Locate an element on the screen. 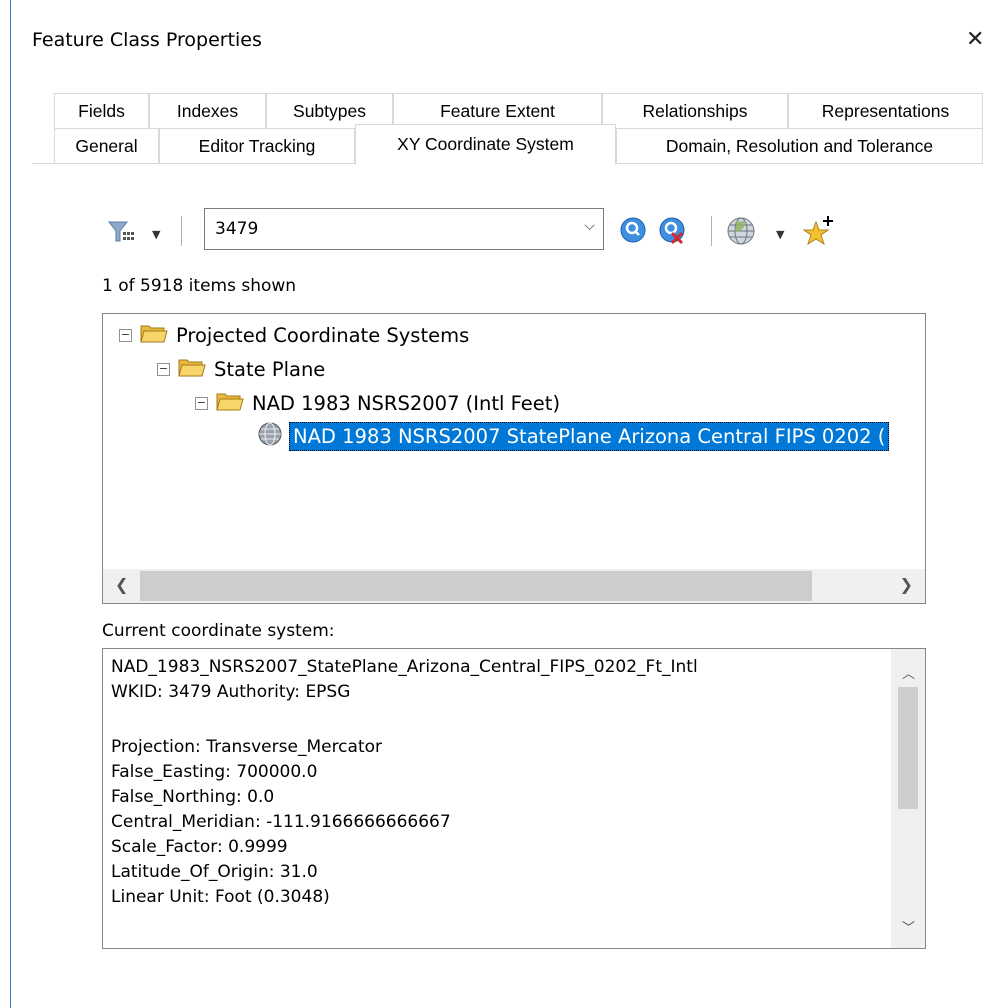 This screenshot has width=983, height=1008. window-title: Feature Class Properties is located at coordinates (147, 40).